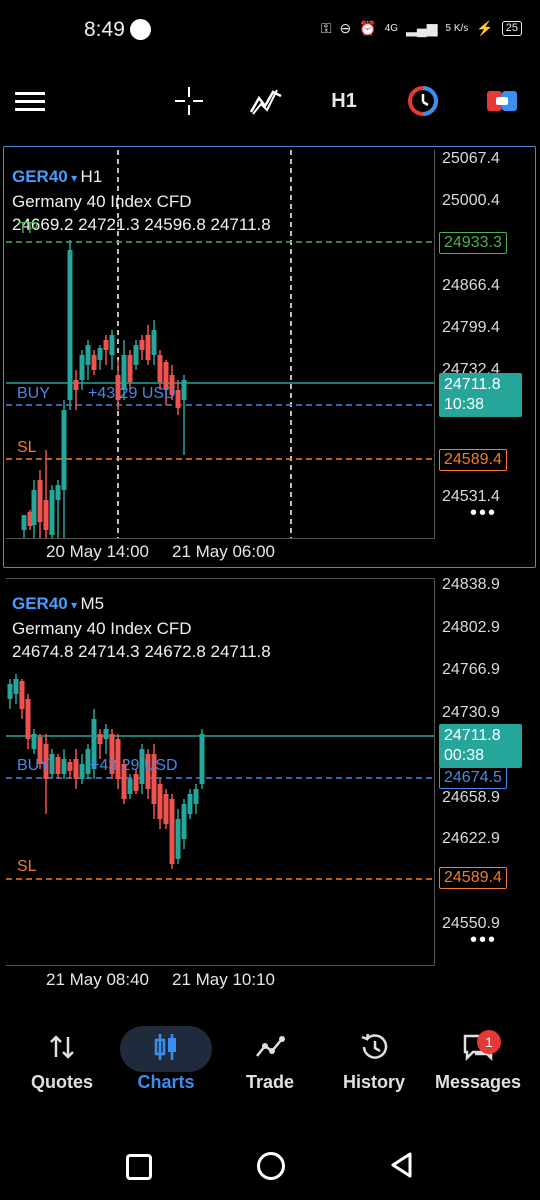 The image size is (540, 1200). Describe the element at coordinates (33, 765) in the screenshot. I see `bottom-buy-label: BUY` at that location.